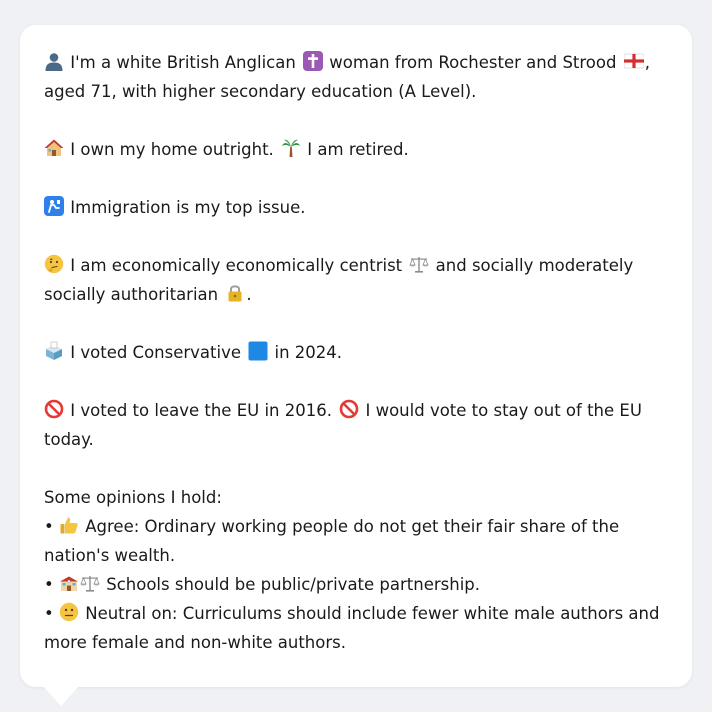 The image size is (712, 712). I want to click on palm-tree-icon, so click(291, 148).